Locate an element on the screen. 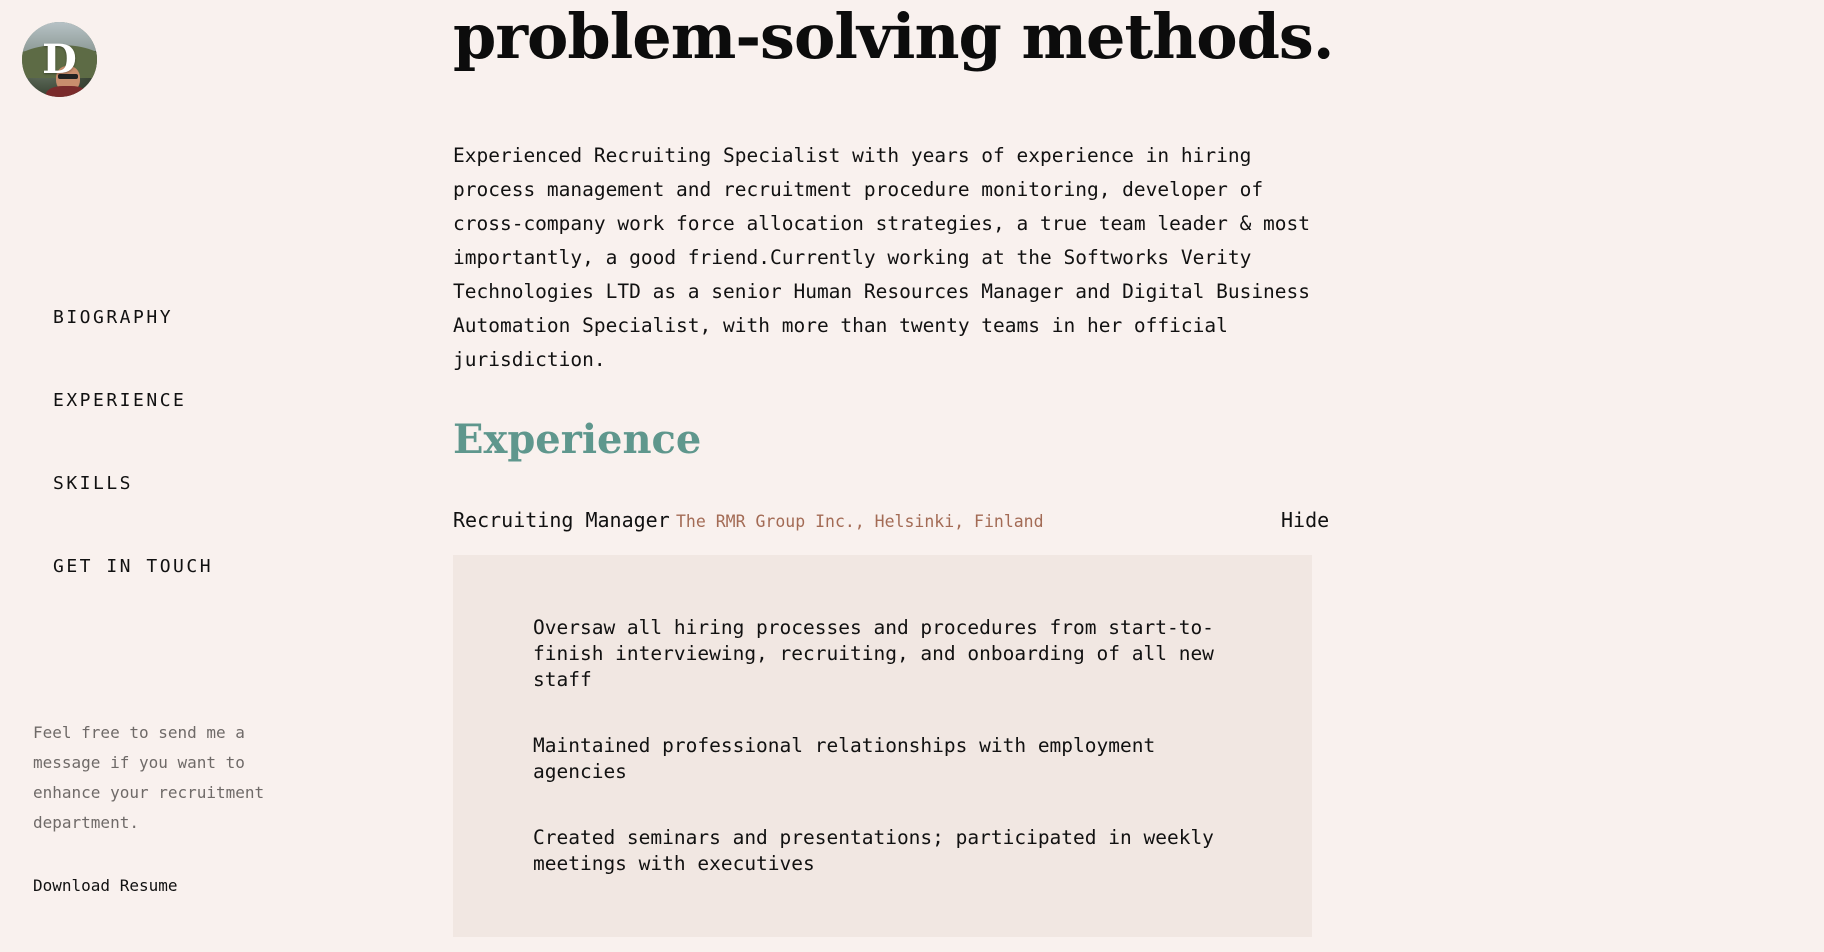 The image size is (1824, 952). nav-item-experience: EXPERIENCE is located at coordinates (119, 400).